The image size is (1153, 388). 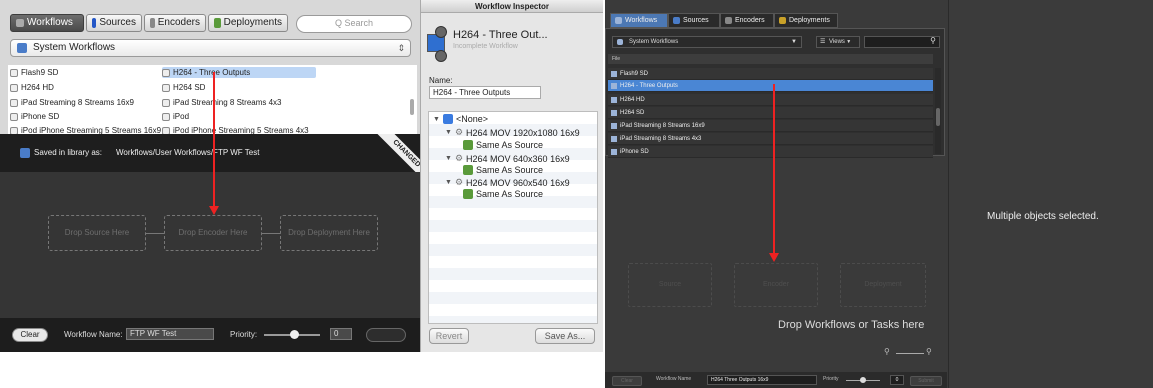 What do you see at coordinates (902, 42) in the screenshot?
I see `search-input: ⚲` at bounding box center [902, 42].